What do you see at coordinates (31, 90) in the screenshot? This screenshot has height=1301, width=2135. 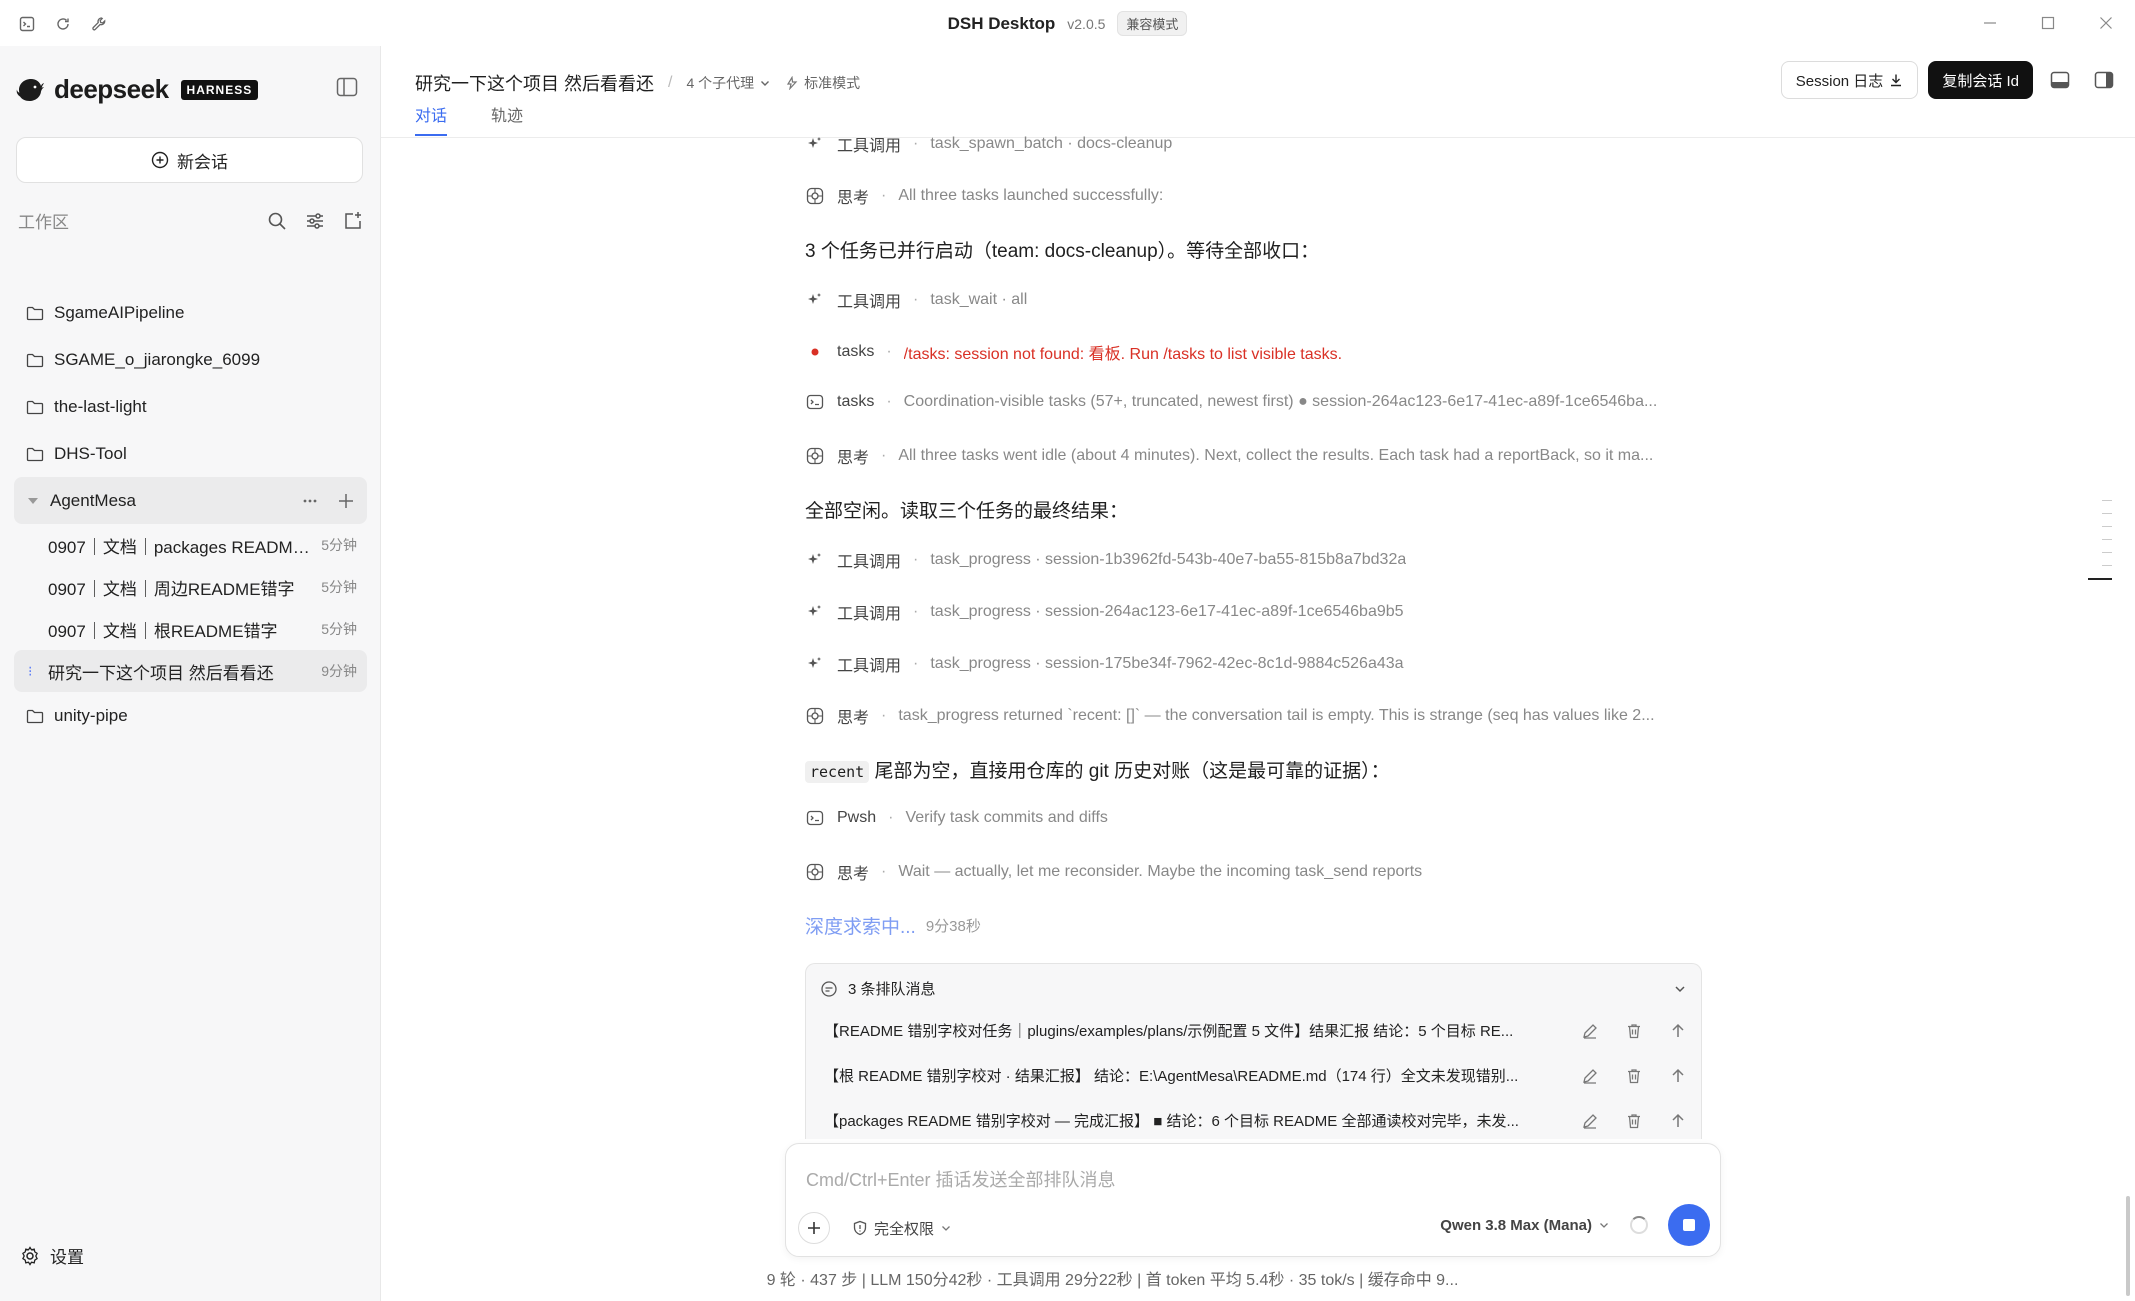 I see `whale-logo-icon` at bounding box center [31, 90].